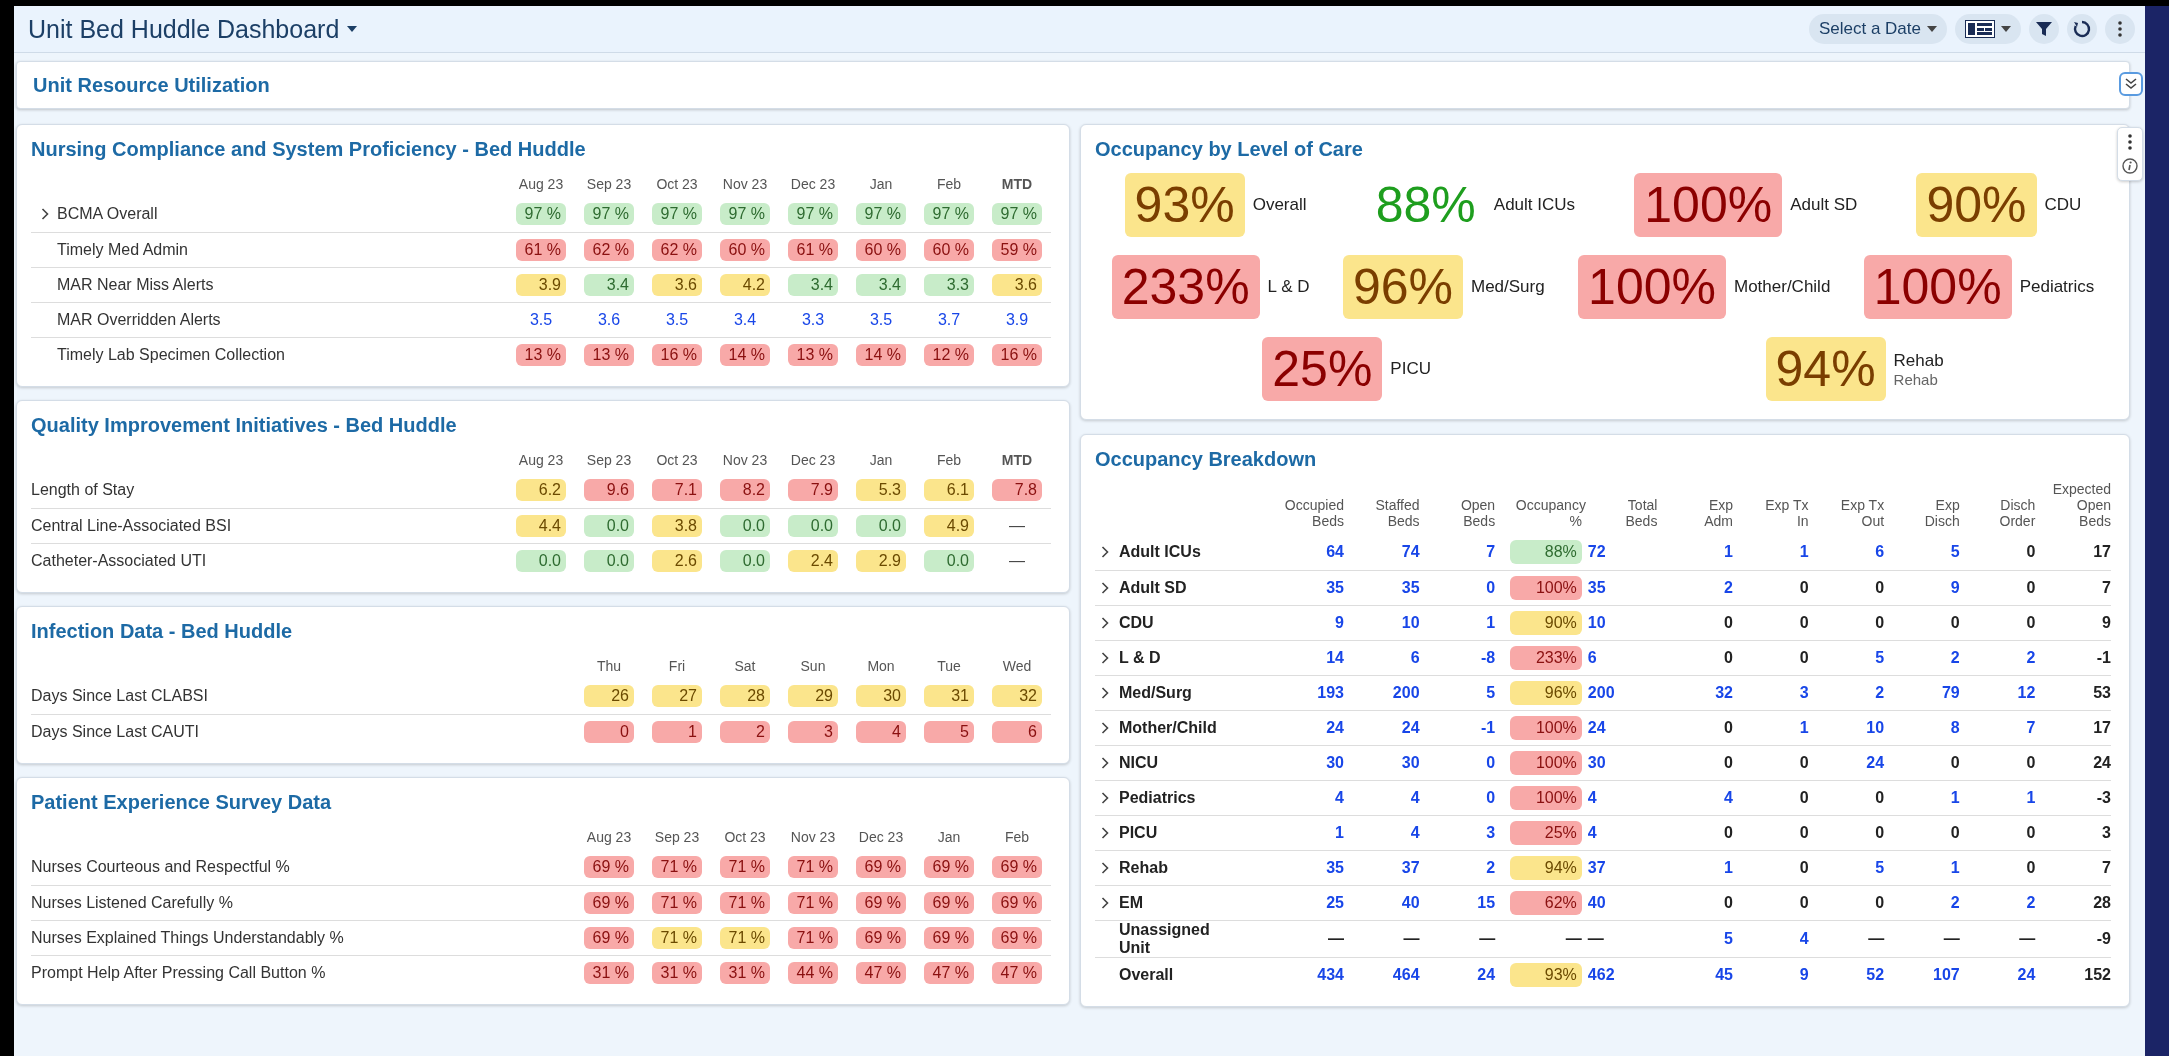 This screenshot has height=1056, width=2169. Describe the element at coordinates (1724, 974) in the screenshot. I see `value-link: 45` at that location.